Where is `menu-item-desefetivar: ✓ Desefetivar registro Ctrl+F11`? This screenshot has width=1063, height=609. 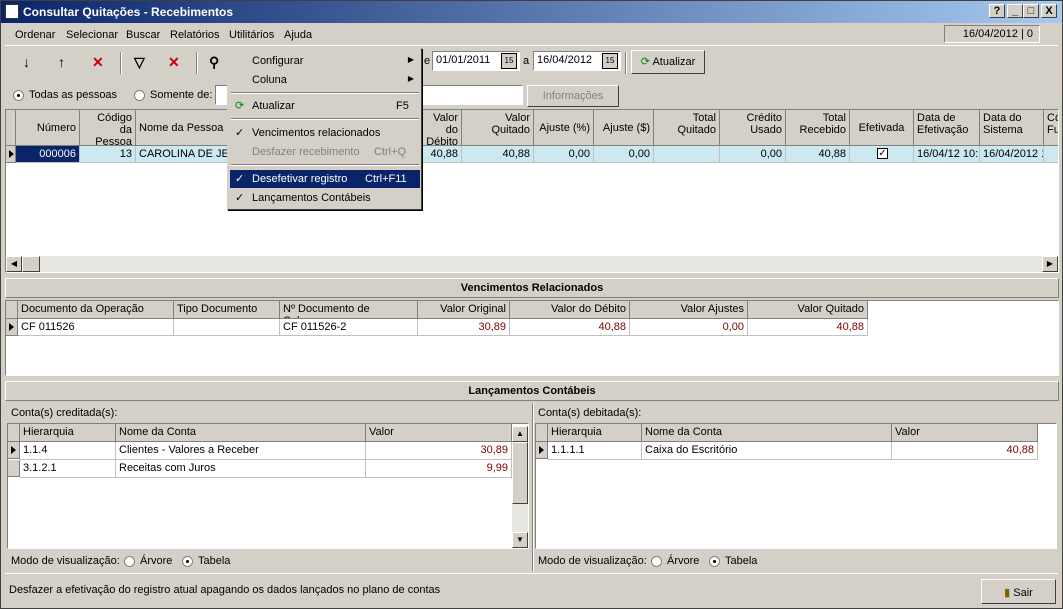 menu-item-desefetivar: ✓ Desefetivar registro Ctrl+F11 is located at coordinates (325, 179).